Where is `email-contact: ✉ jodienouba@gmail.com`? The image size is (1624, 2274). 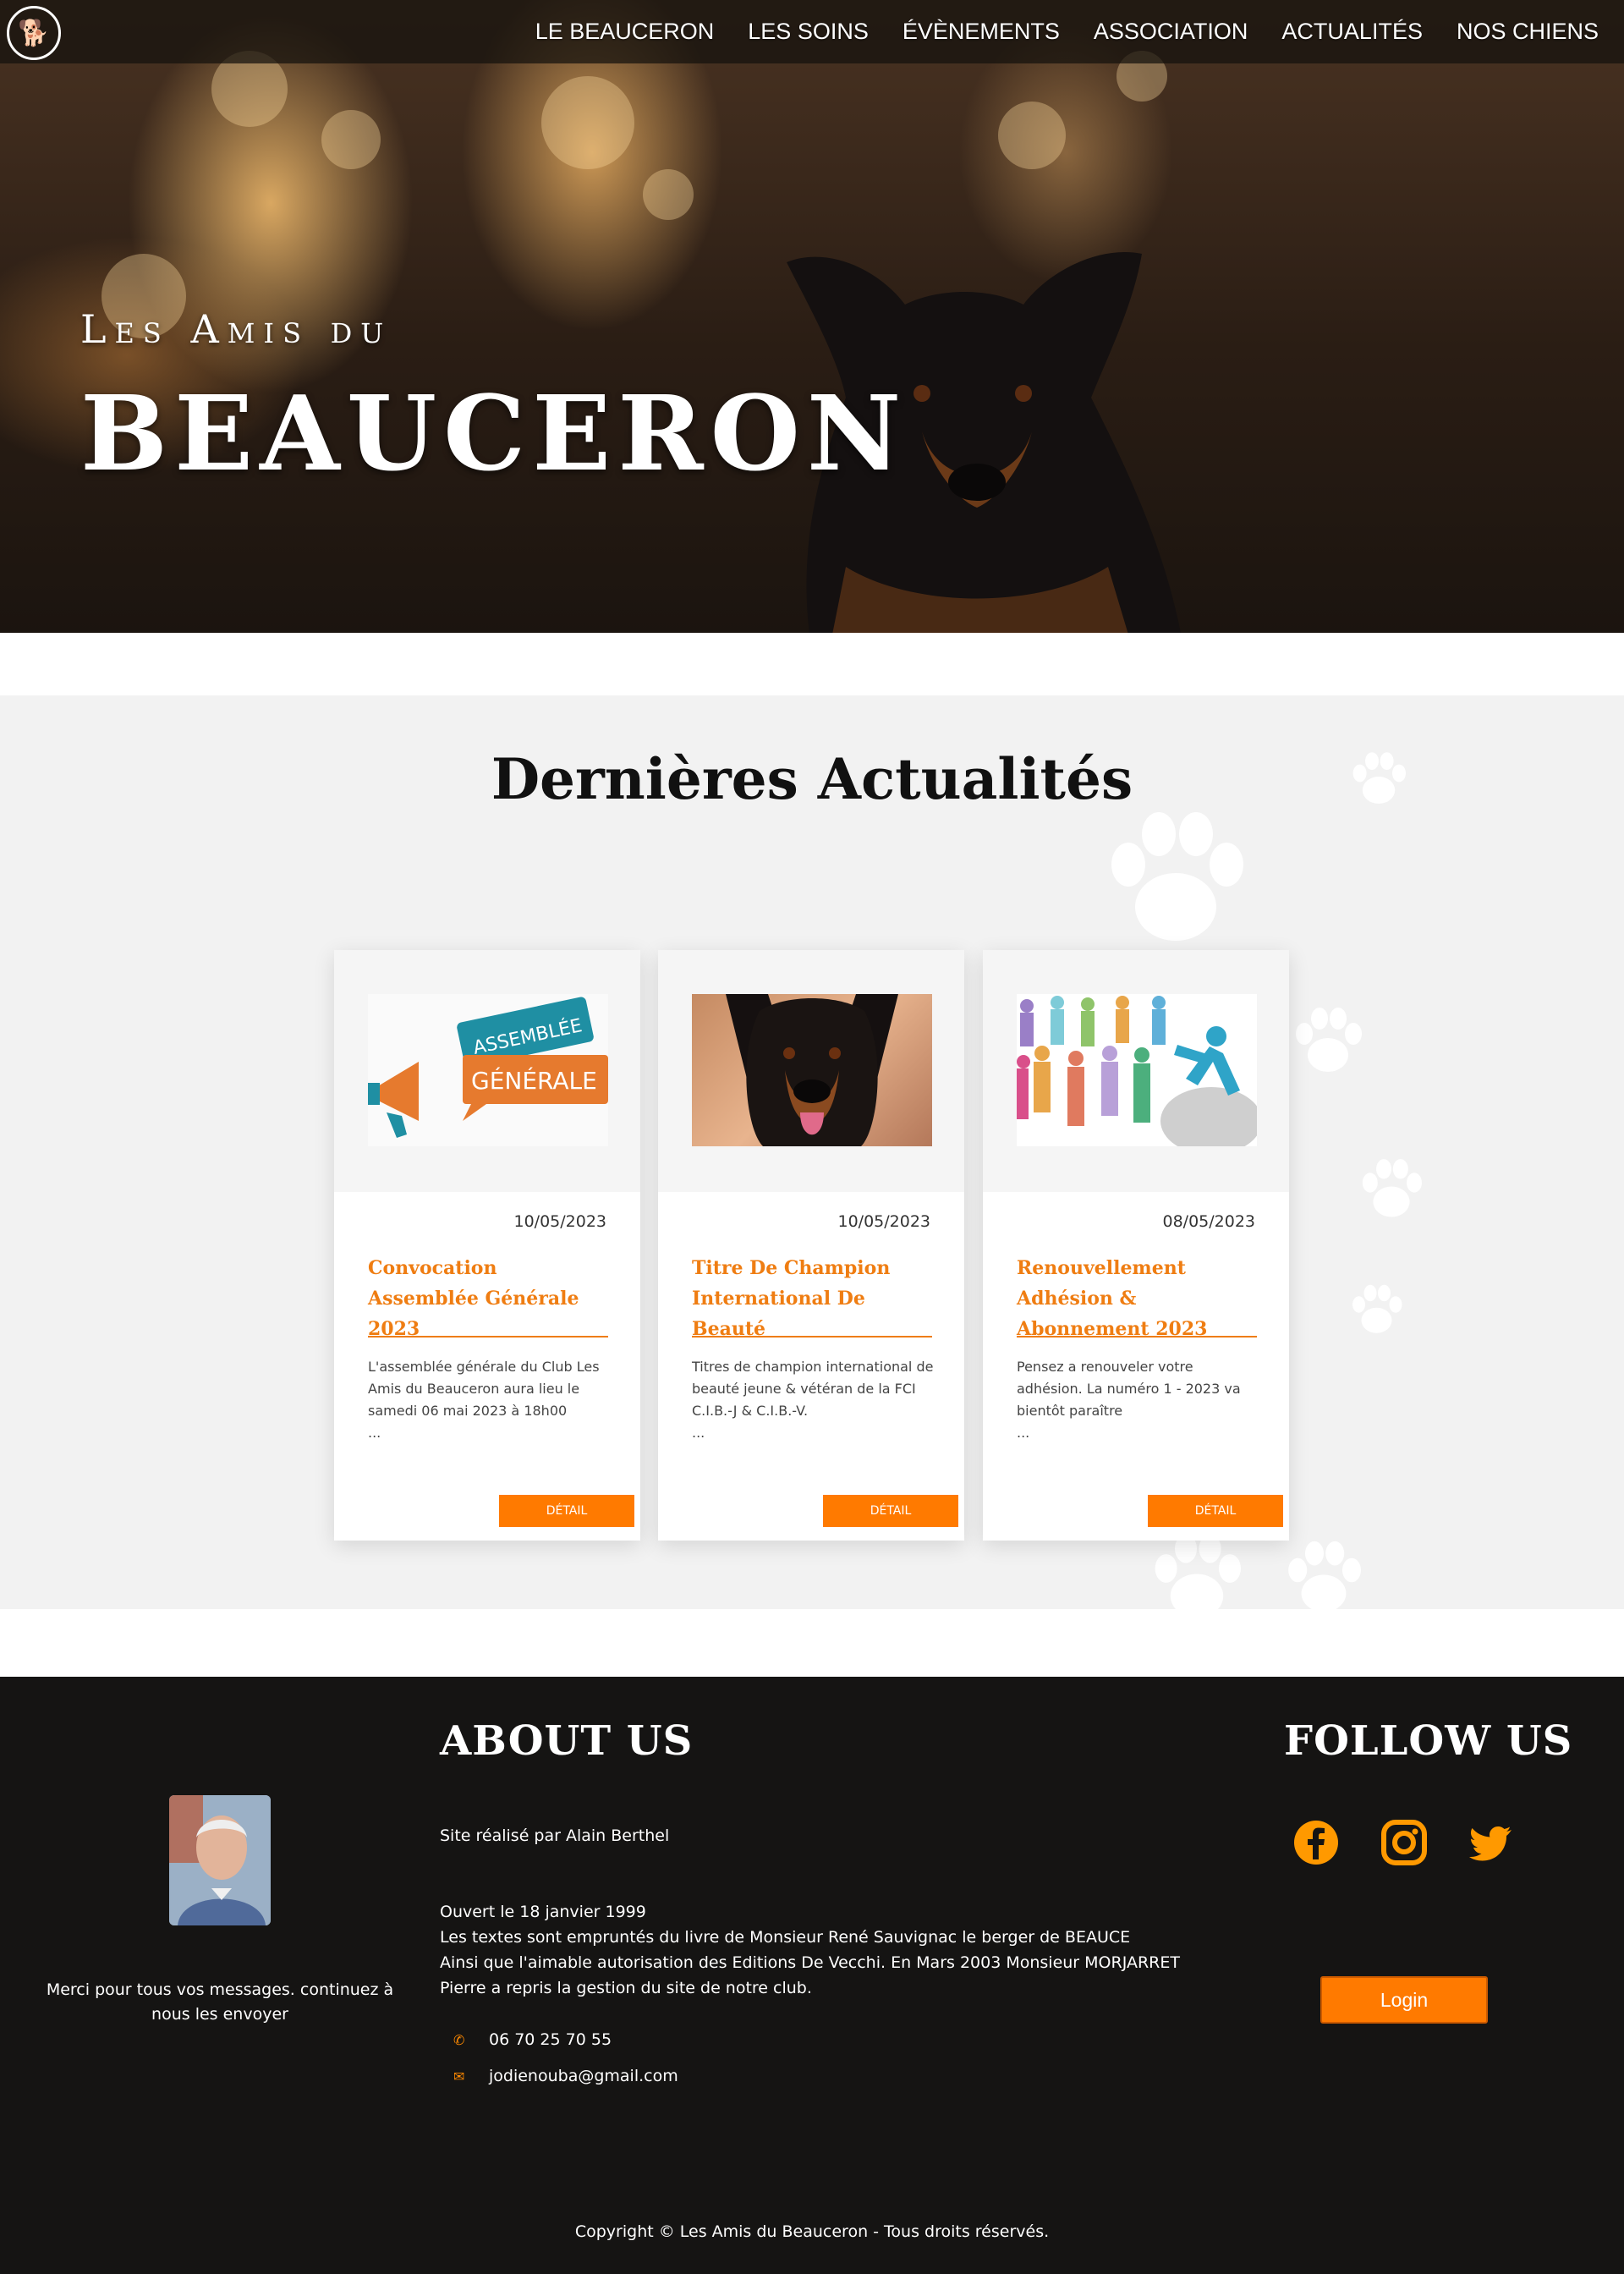 email-contact: ✉ jodienouba@gmail.com is located at coordinates (566, 2076).